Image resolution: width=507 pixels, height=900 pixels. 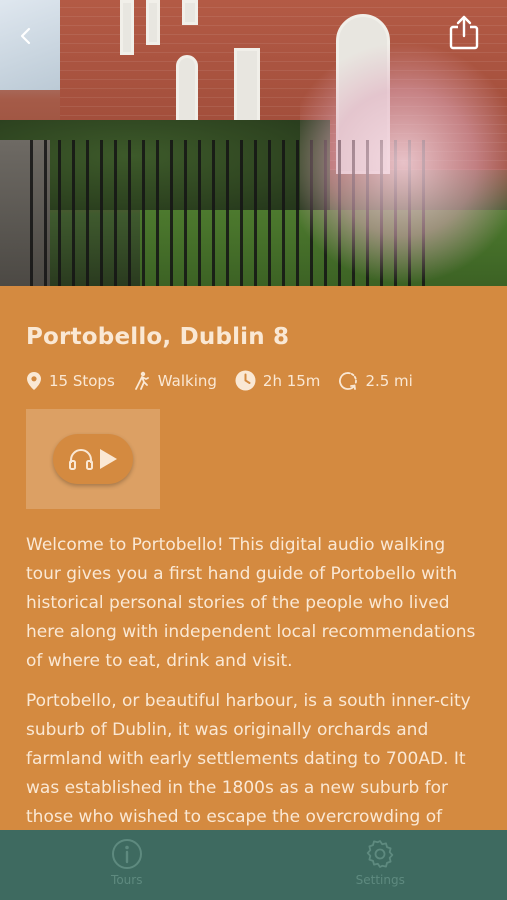 I want to click on share-button, so click(x=464, y=32).